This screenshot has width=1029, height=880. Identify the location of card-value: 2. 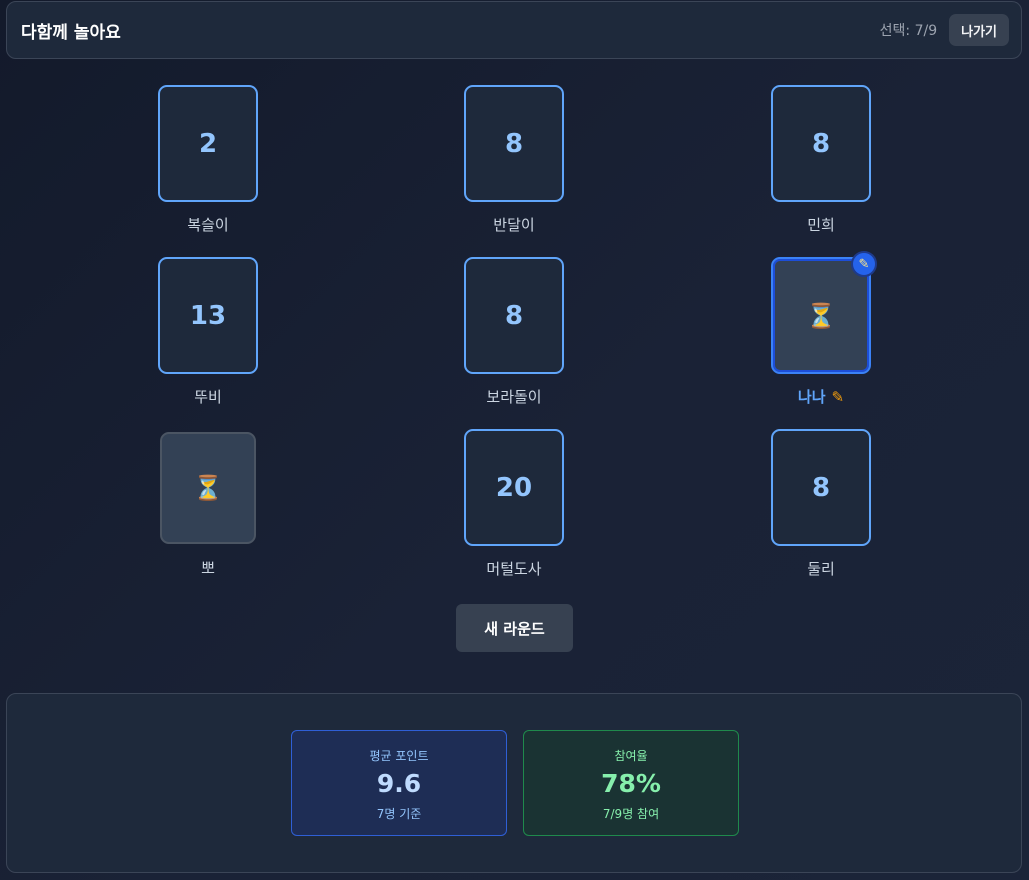
(208, 143).